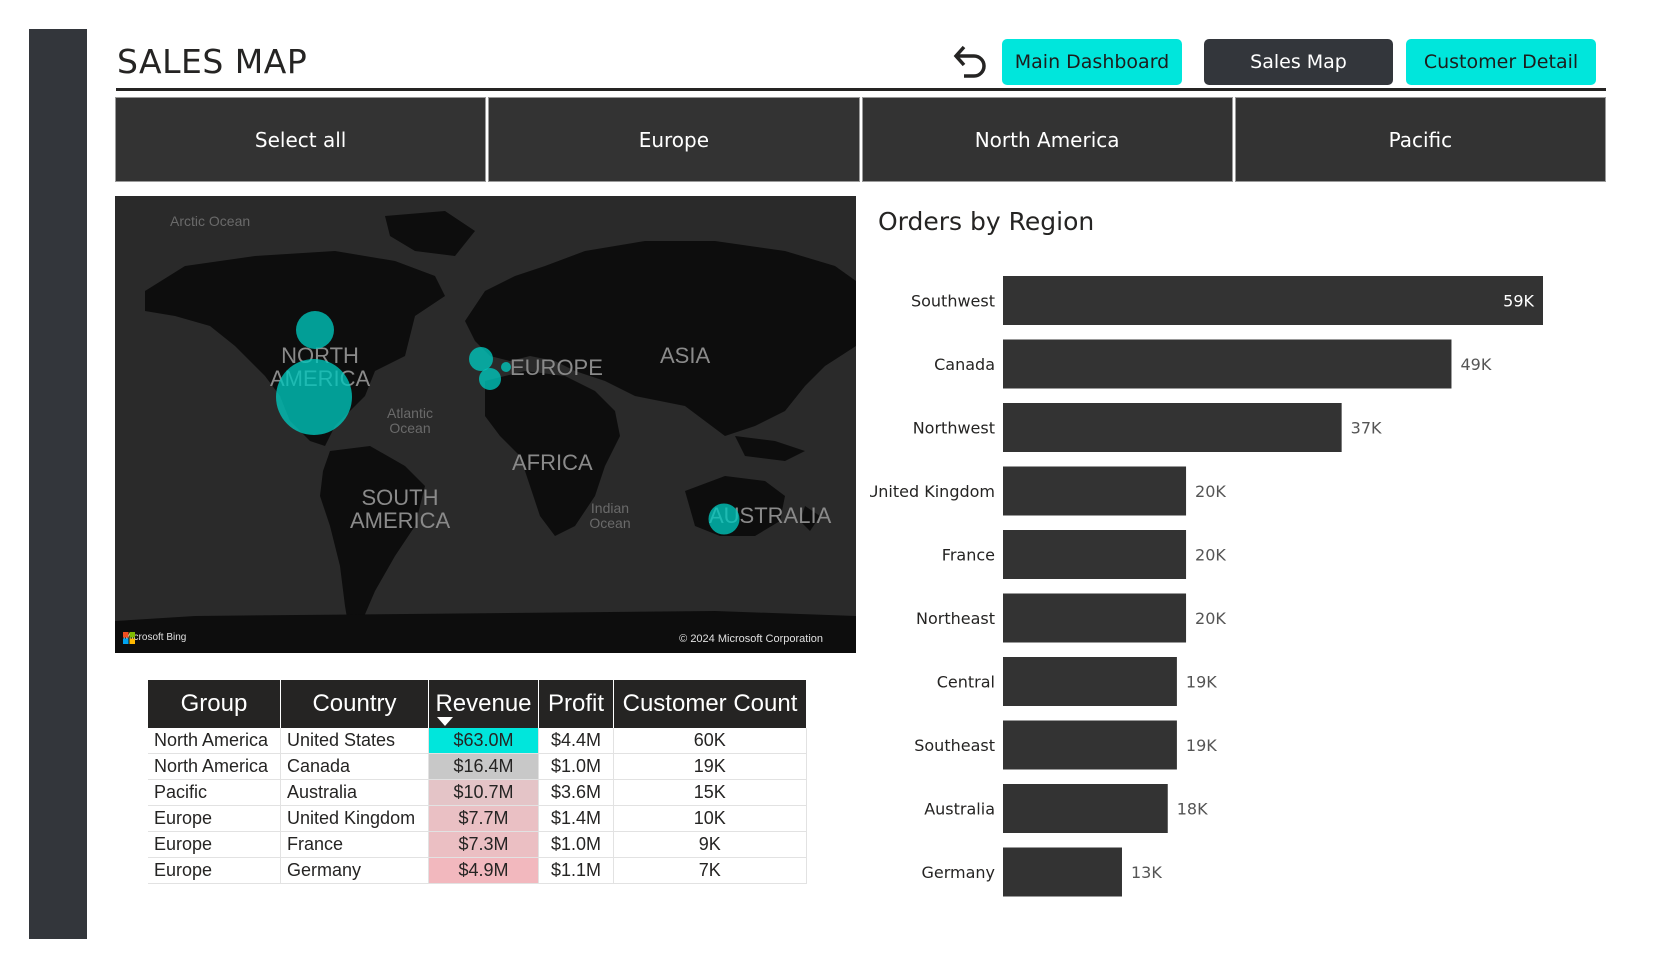 The height and width of the screenshot is (955, 1653). What do you see at coordinates (315, 330) in the screenshot?
I see `bubble-canada` at bounding box center [315, 330].